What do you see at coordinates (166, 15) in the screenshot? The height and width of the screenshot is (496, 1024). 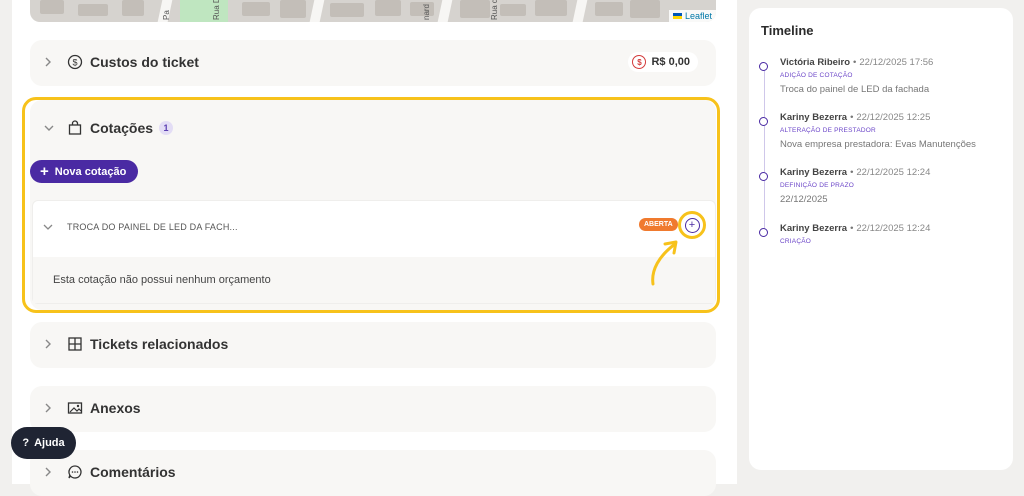 I see `map-street-label: Pa` at bounding box center [166, 15].